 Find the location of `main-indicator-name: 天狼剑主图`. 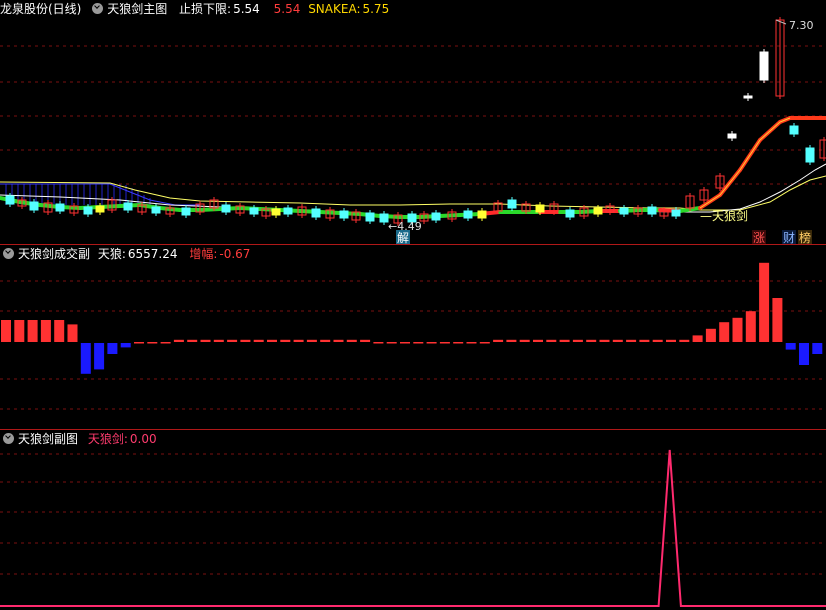

main-indicator-name: 天狼剑主图 is located at coordinates (137, 9).